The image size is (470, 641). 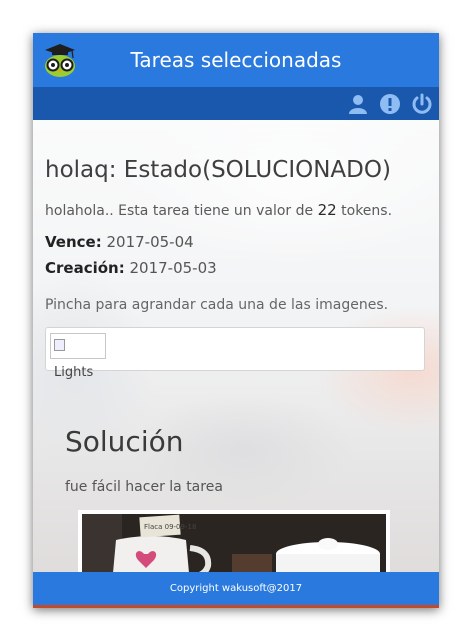 What do you see at coordinates (218, 170) in the screenshot?
I see `task-title: holaq: Estado(SOLUCIONADO)` at bounding box center [218, 170].